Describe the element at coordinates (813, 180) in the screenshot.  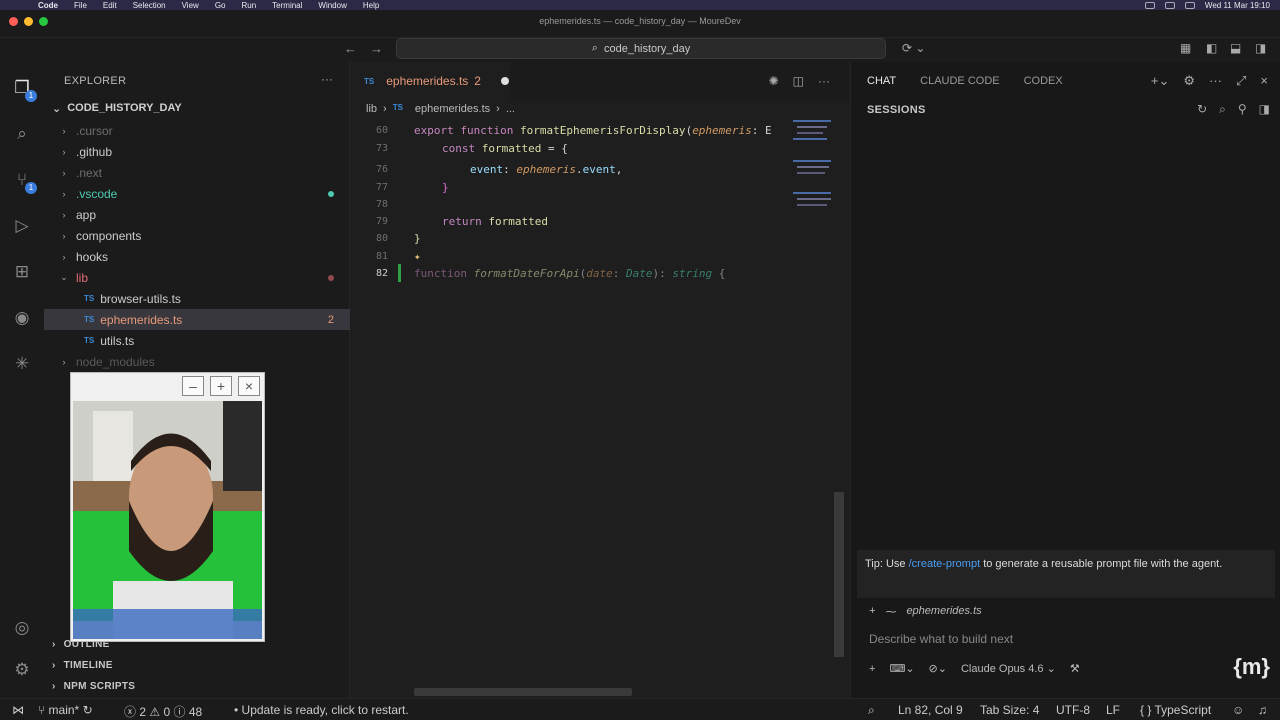
I see `minimap` at that location.